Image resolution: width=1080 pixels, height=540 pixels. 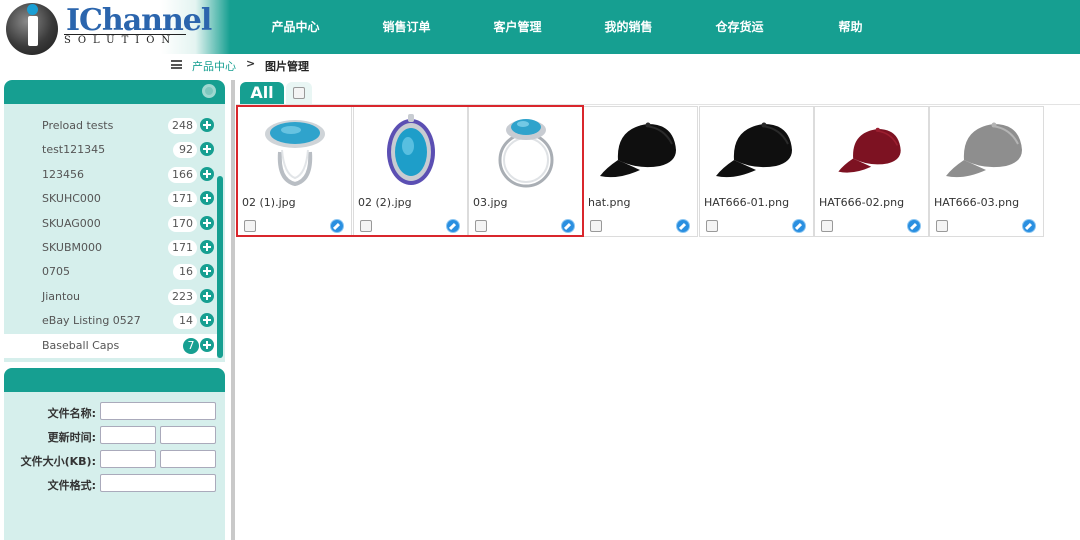 What do you see at coordinates (385, 202) in the screenshot?
I see `image-filename: 02 (2).jpg` at bounding box center [385, 202].